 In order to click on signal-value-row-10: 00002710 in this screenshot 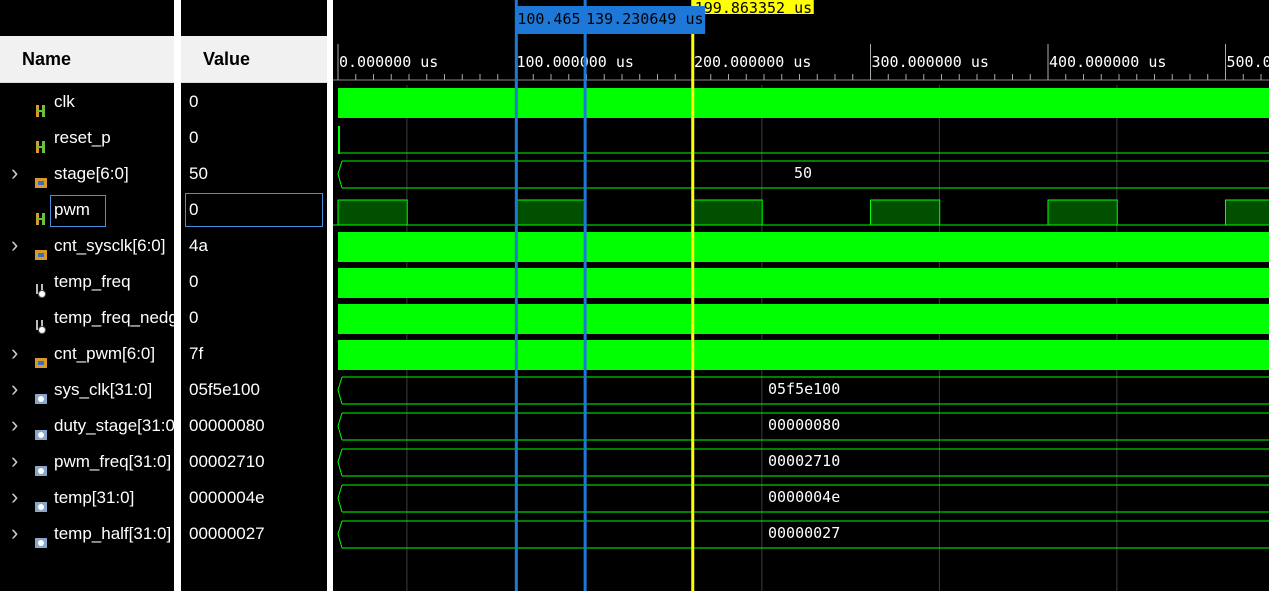, I will do `click(254, 462)`.